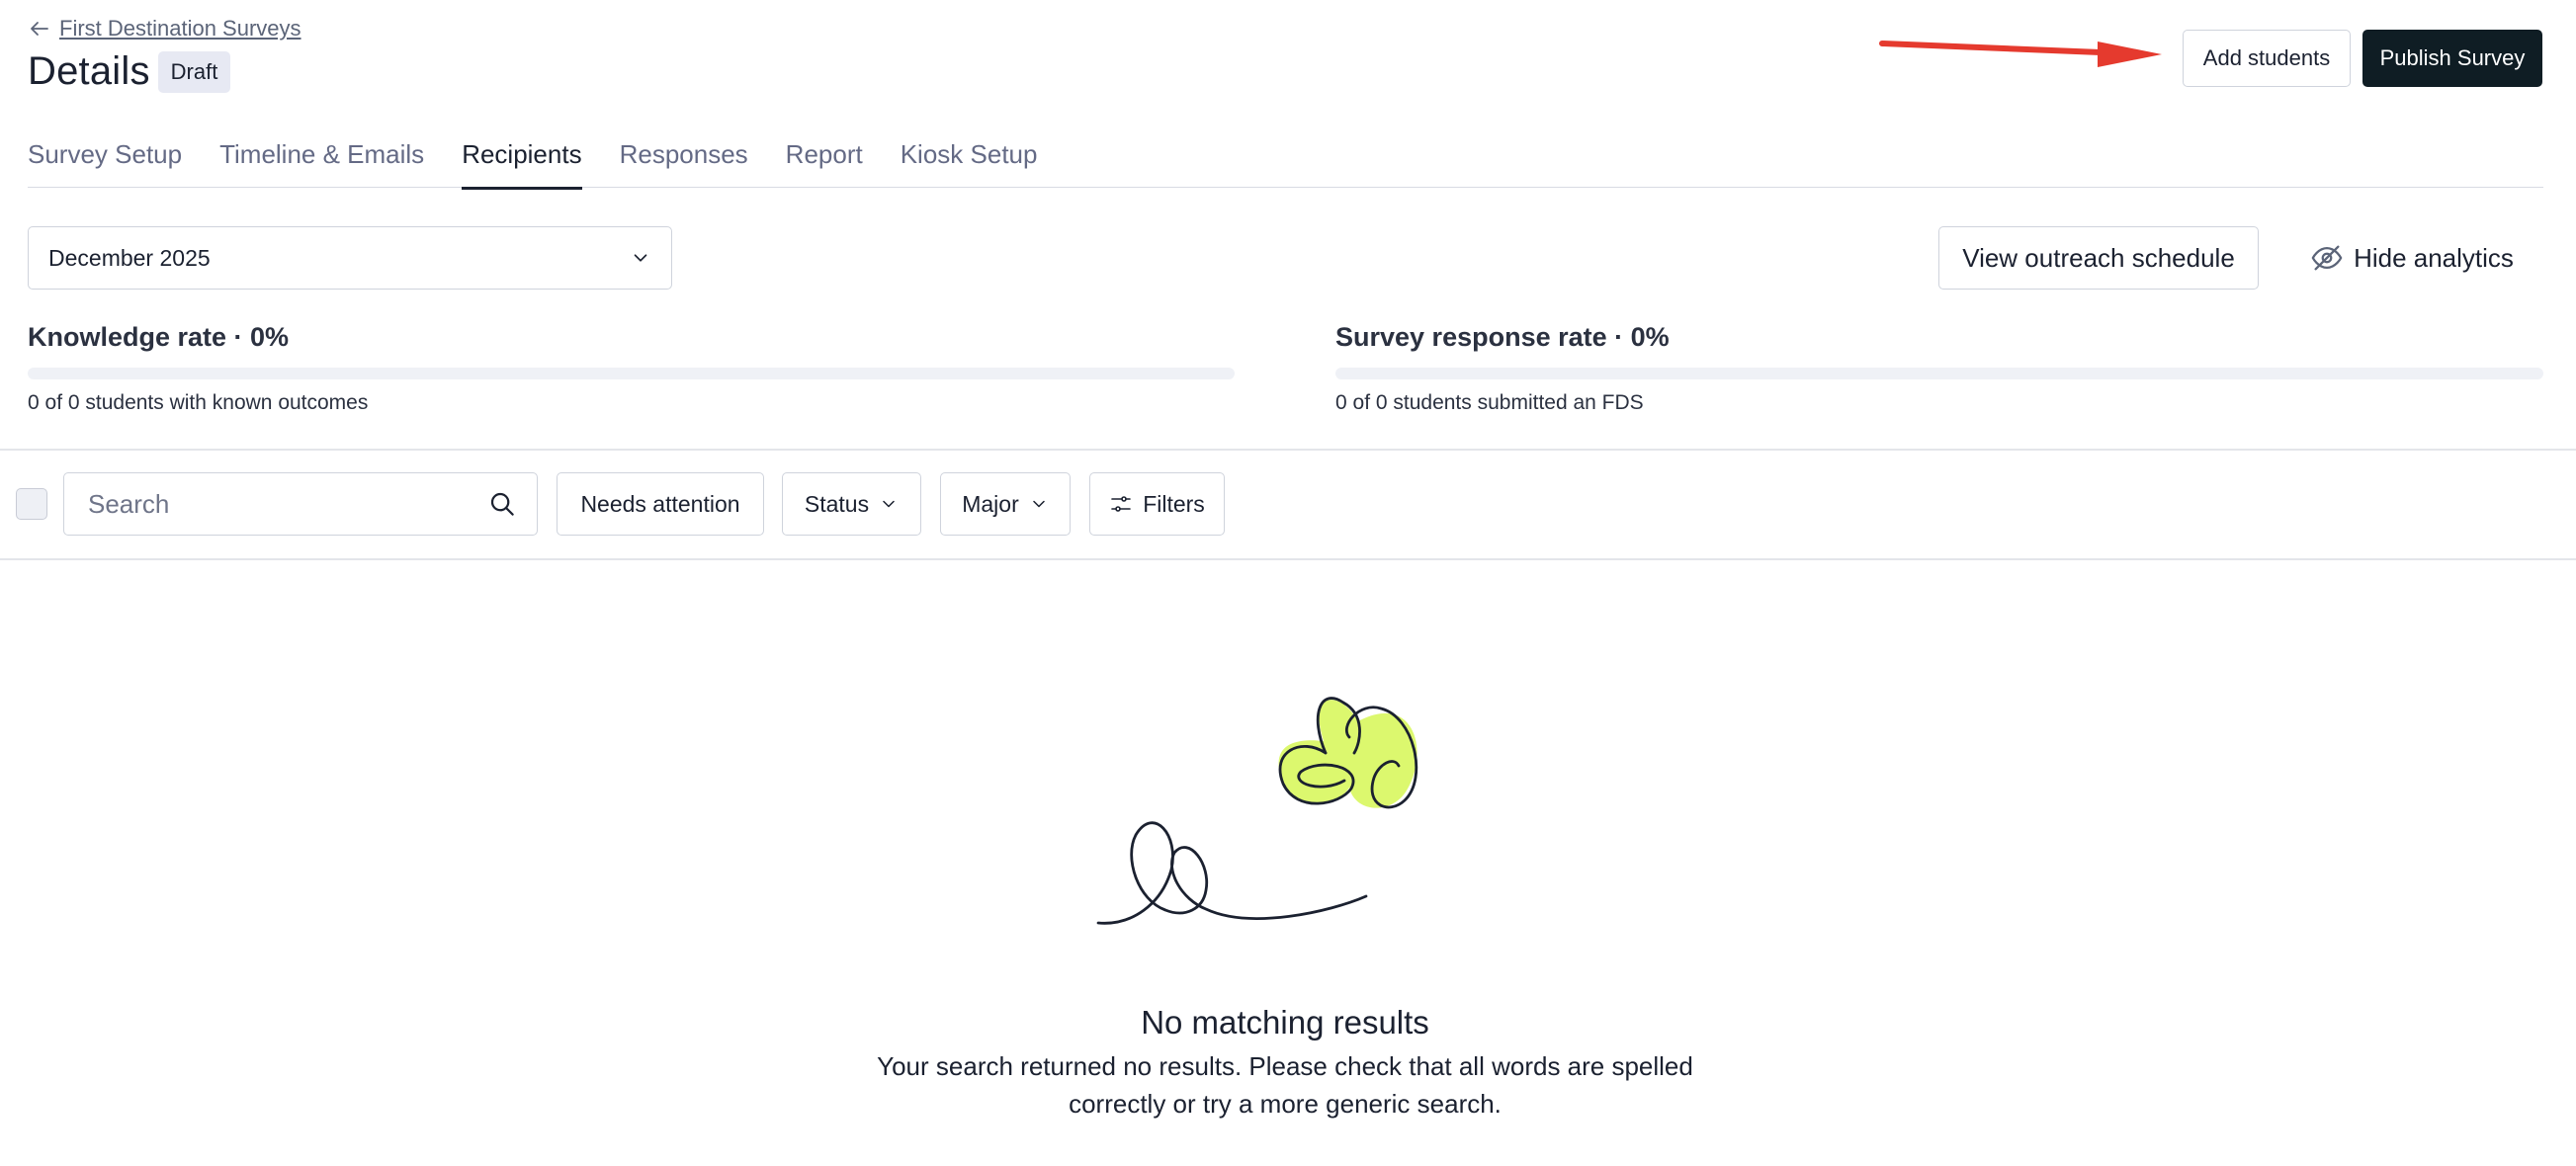  I want to click on tab-survey-setup: Survey Setup, so click(105, 163).